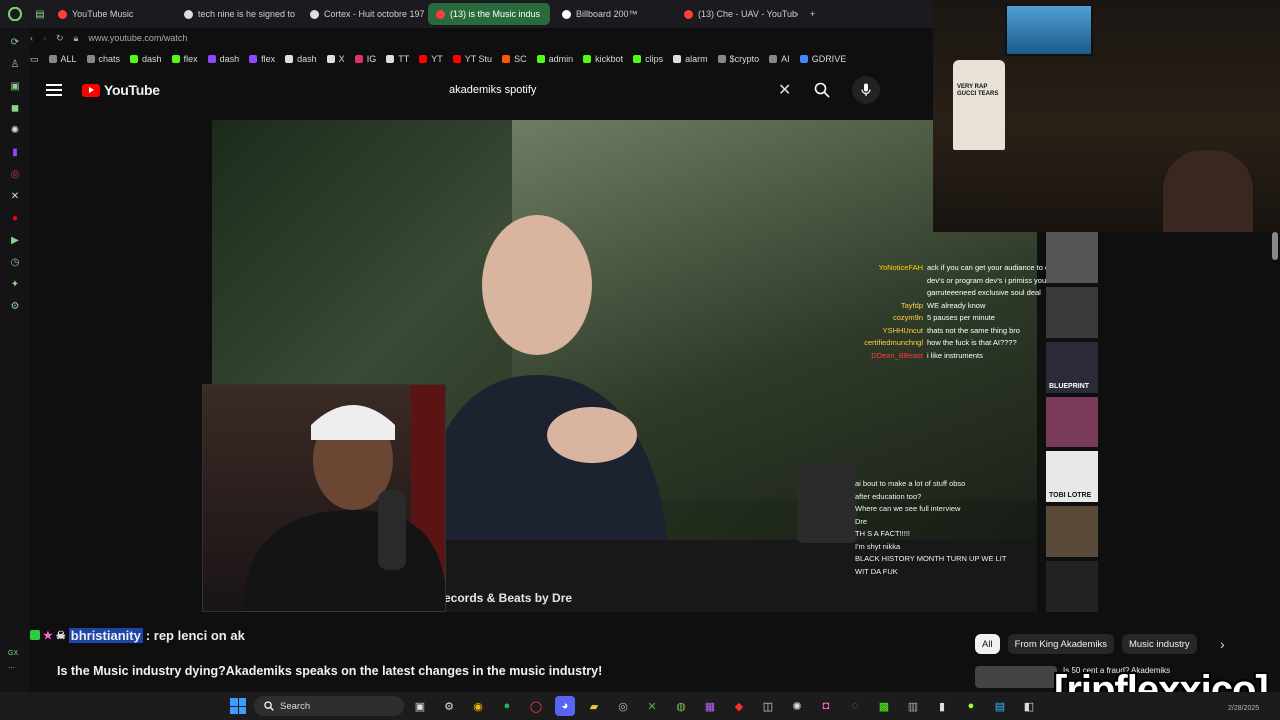 The image size is (1280, 720). What do you see at coordinates (1072, 367) in the screenshot?
I see `related-thumbnail: BLUEPRINT` at bounding box center [1072, 367].